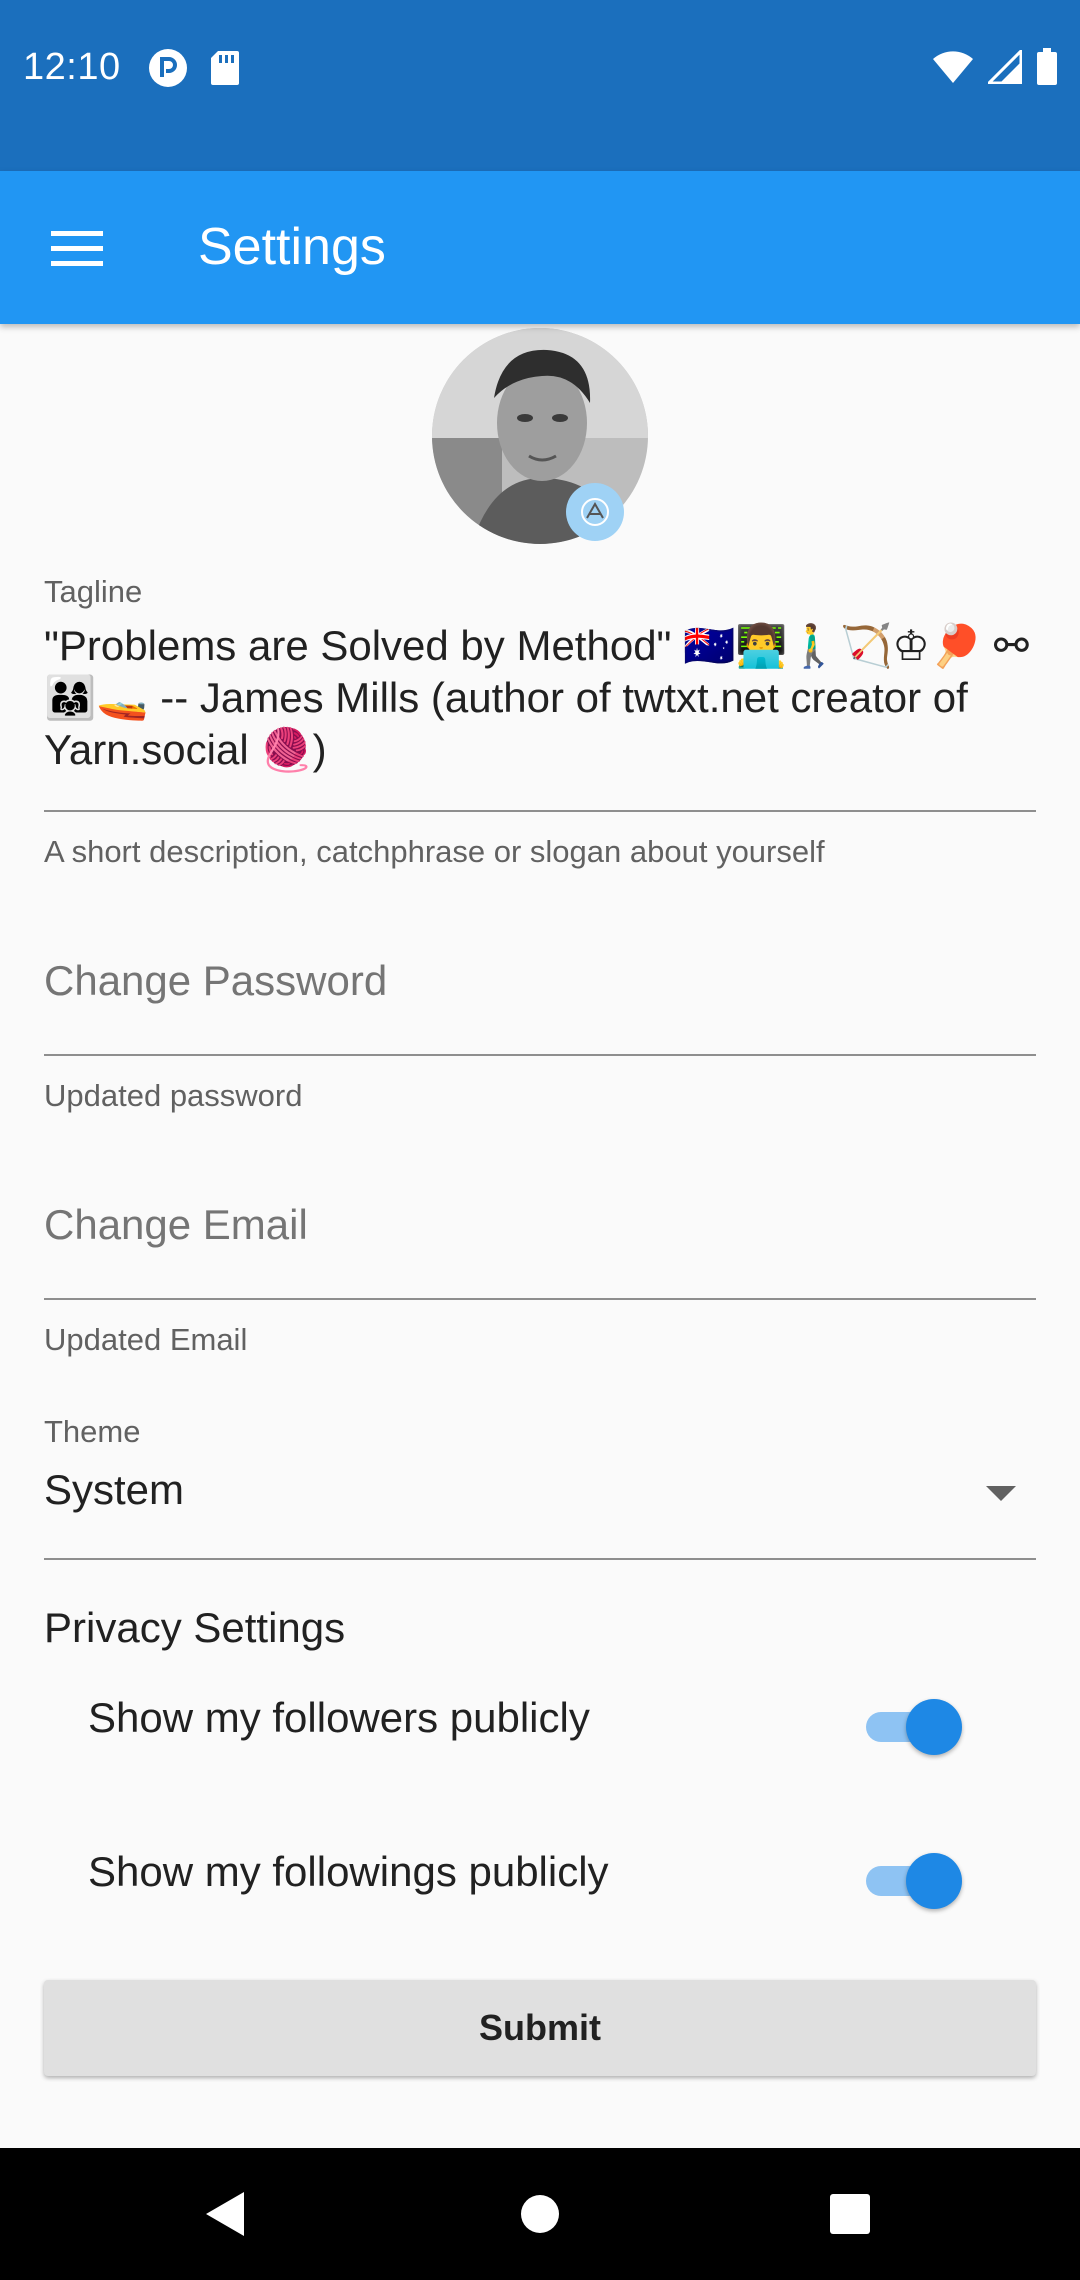  I want to click on followers-toggle, so click(914, 1726).